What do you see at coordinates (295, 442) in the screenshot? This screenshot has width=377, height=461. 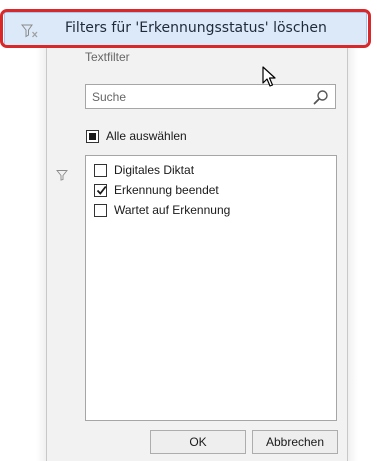 I see `cancel-button: Abbrechen` at bounding box center [295, 442].